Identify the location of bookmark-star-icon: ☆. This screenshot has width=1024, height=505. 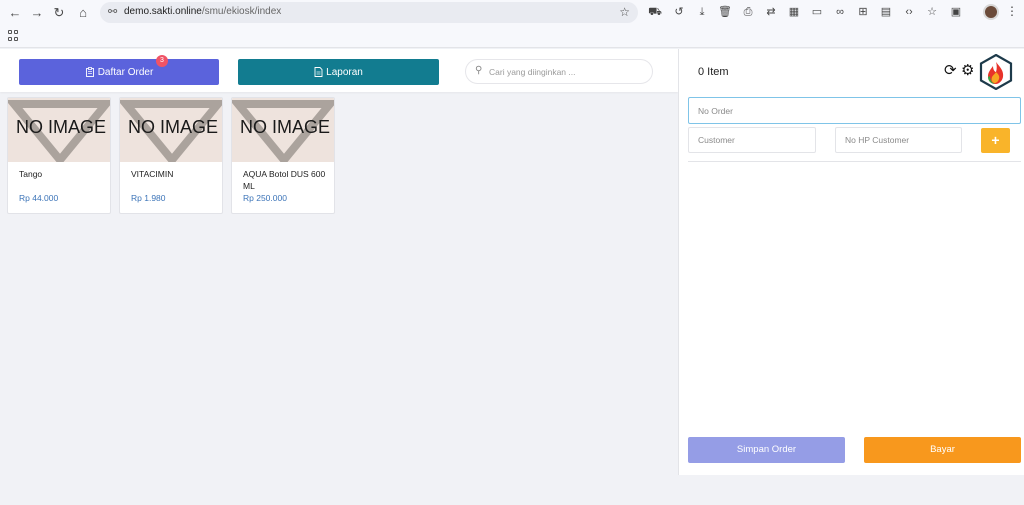
(624, 12).